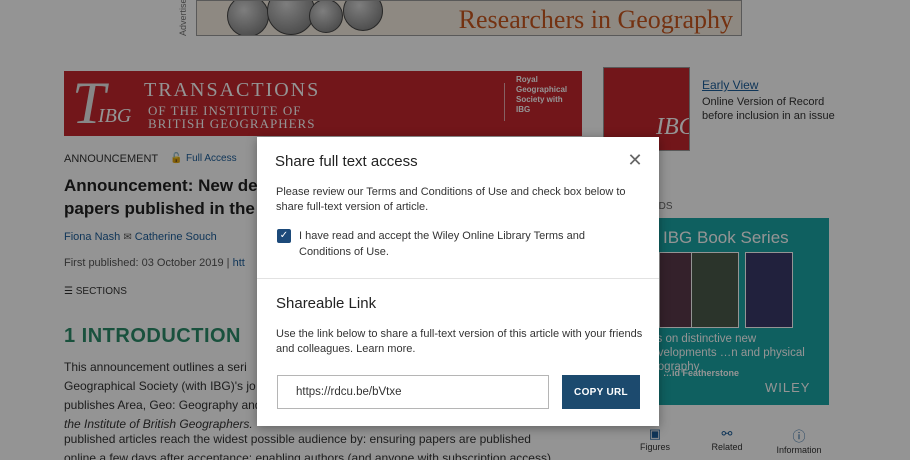 Image resolution: width=910 pixels, height=460 pixels. What do you see at coordinates (326, 303) in the screenshot?
I see `share-heading: Shareable Link` at bounding box center [326, 303].